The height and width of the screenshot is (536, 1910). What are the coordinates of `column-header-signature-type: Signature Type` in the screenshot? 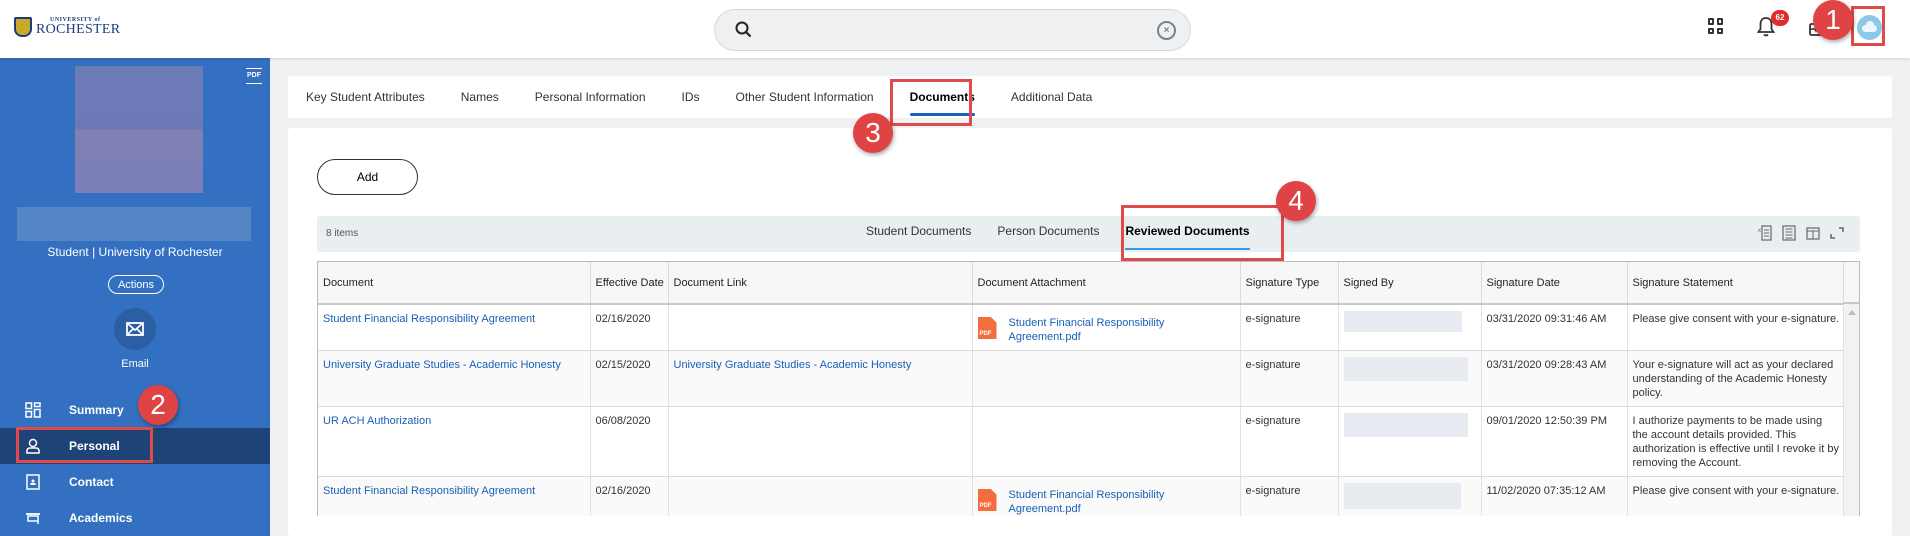 It's located at (1289, 283).